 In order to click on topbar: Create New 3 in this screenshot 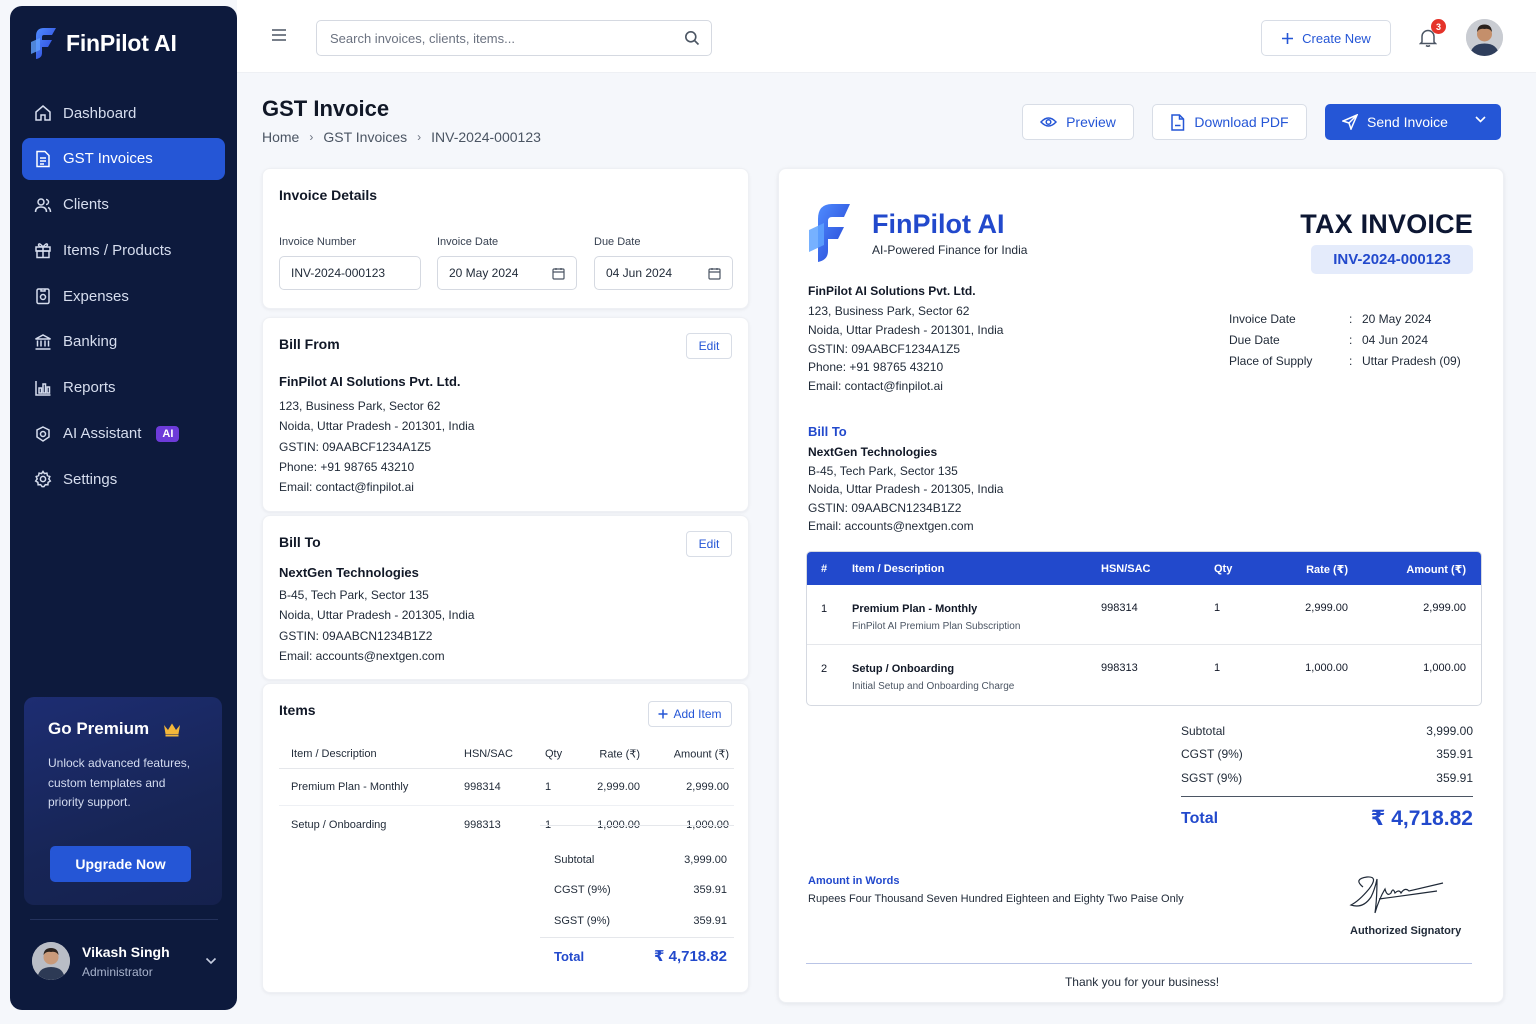, I will do `click(886, 36)`.